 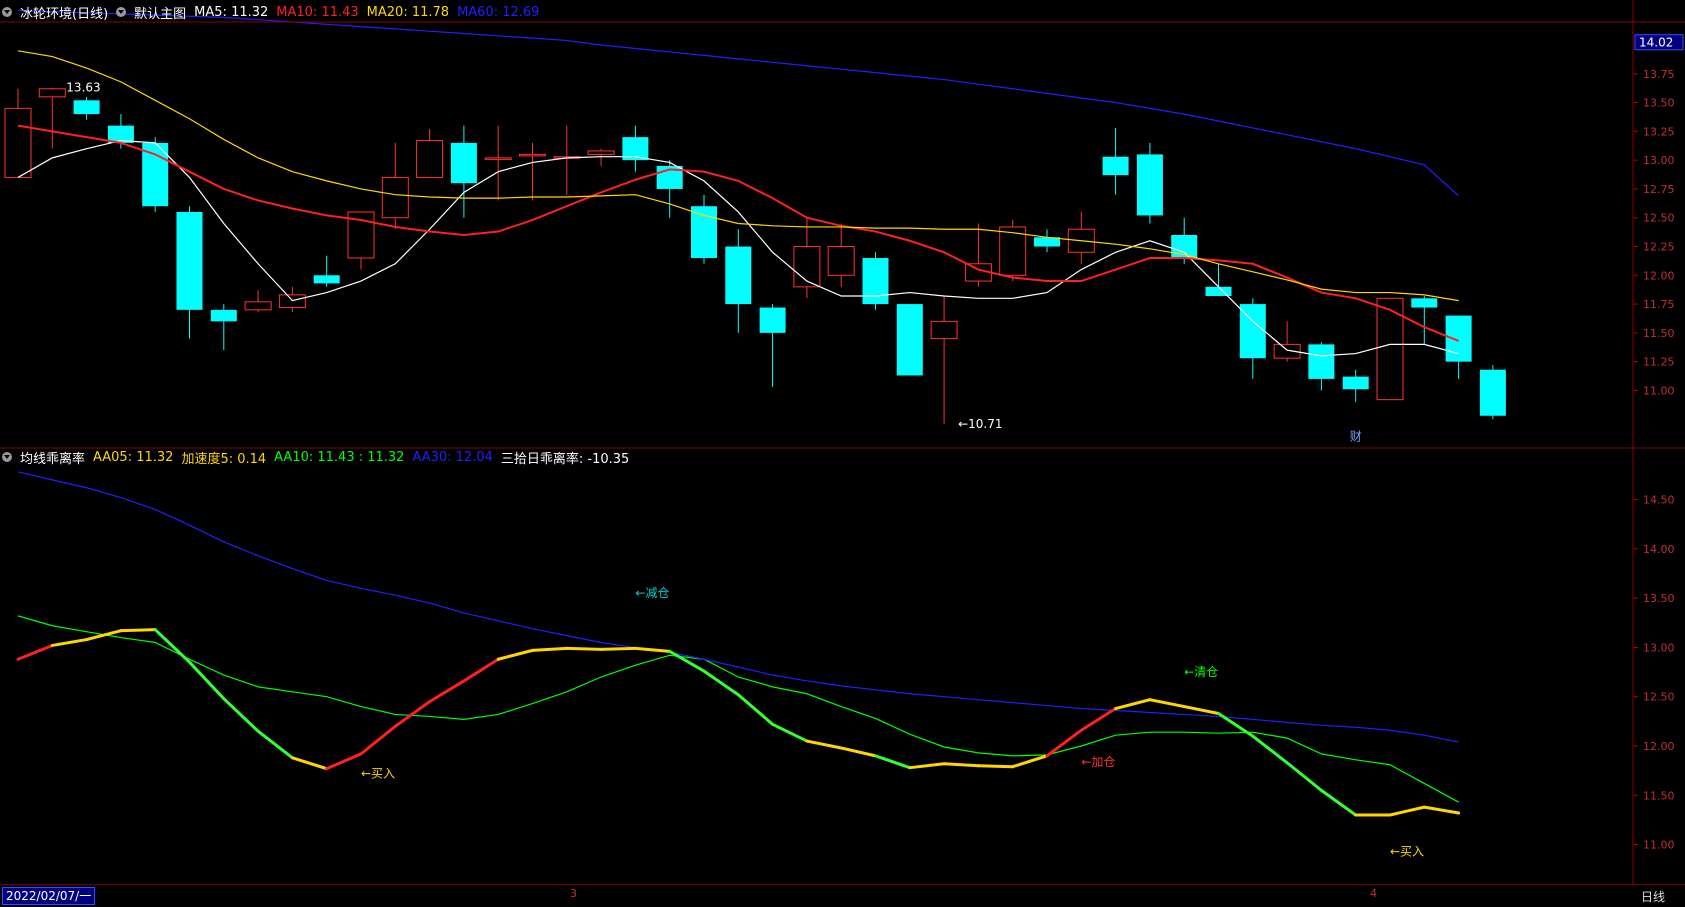 I want to click on price-tick-label: 12.75, so click(x=1659, y=189).